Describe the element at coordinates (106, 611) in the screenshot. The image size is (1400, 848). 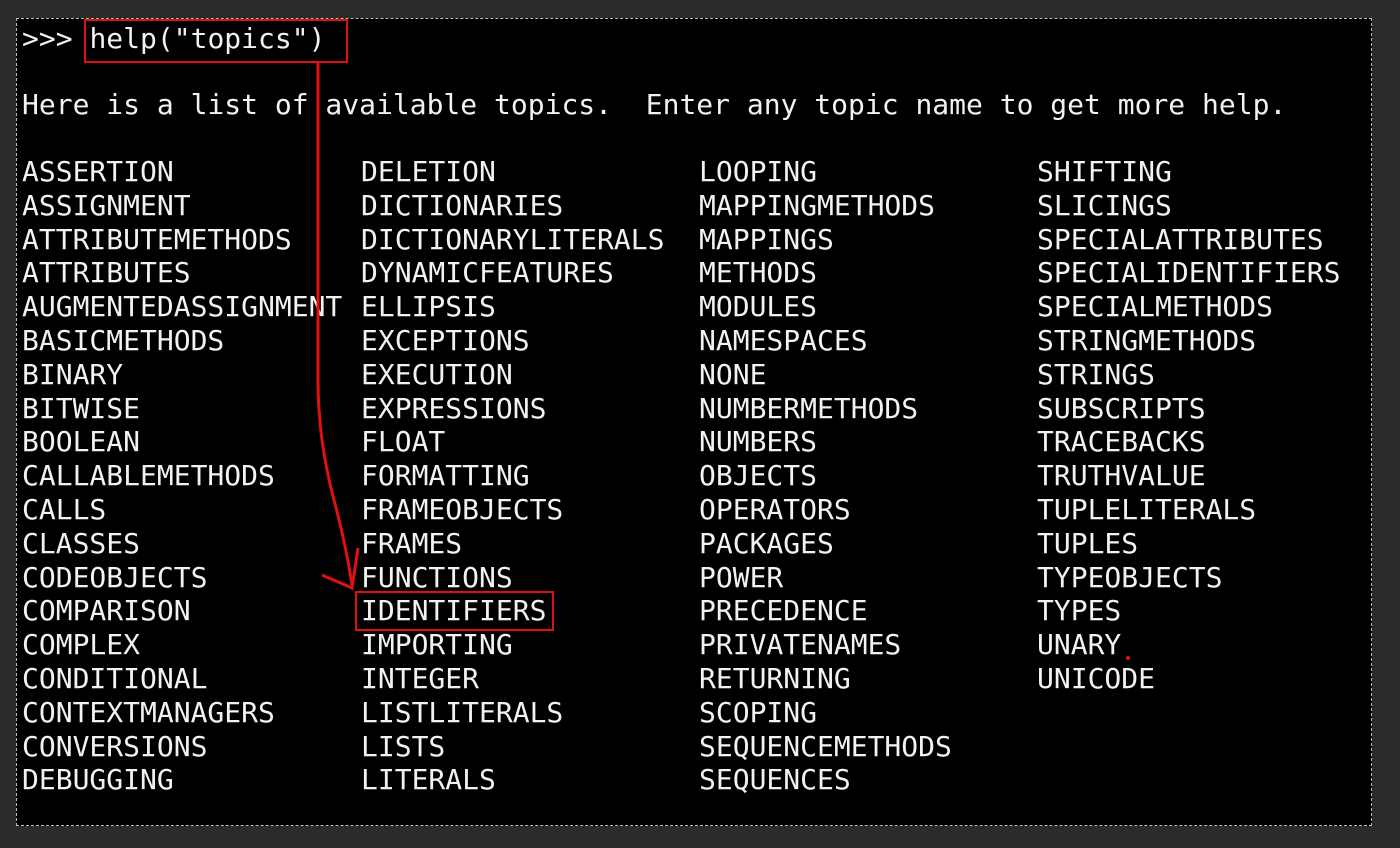
I see `topic-item: COMPARISON` at that location.